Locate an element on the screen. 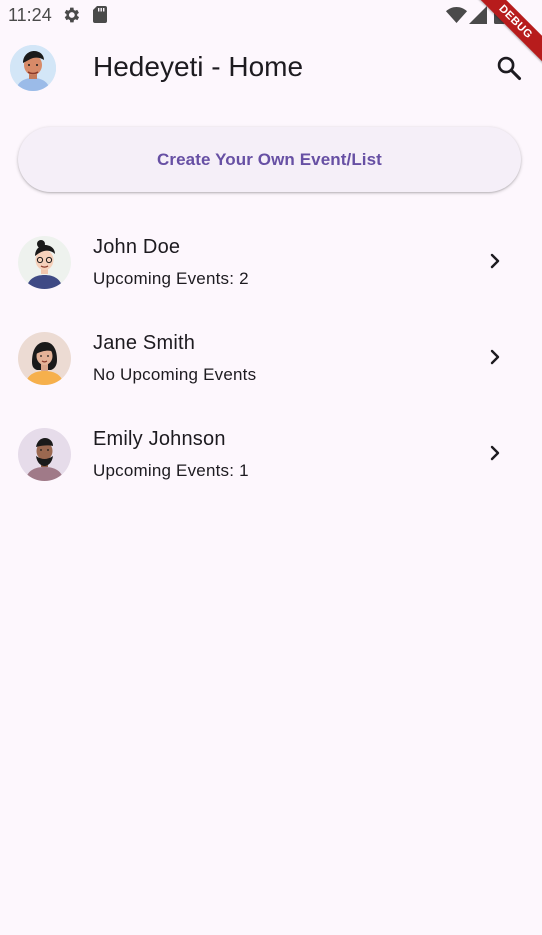 The width and height of the screenshot is (542, 935). friend-name: Jane Smith is located at coordinates (144, 343).